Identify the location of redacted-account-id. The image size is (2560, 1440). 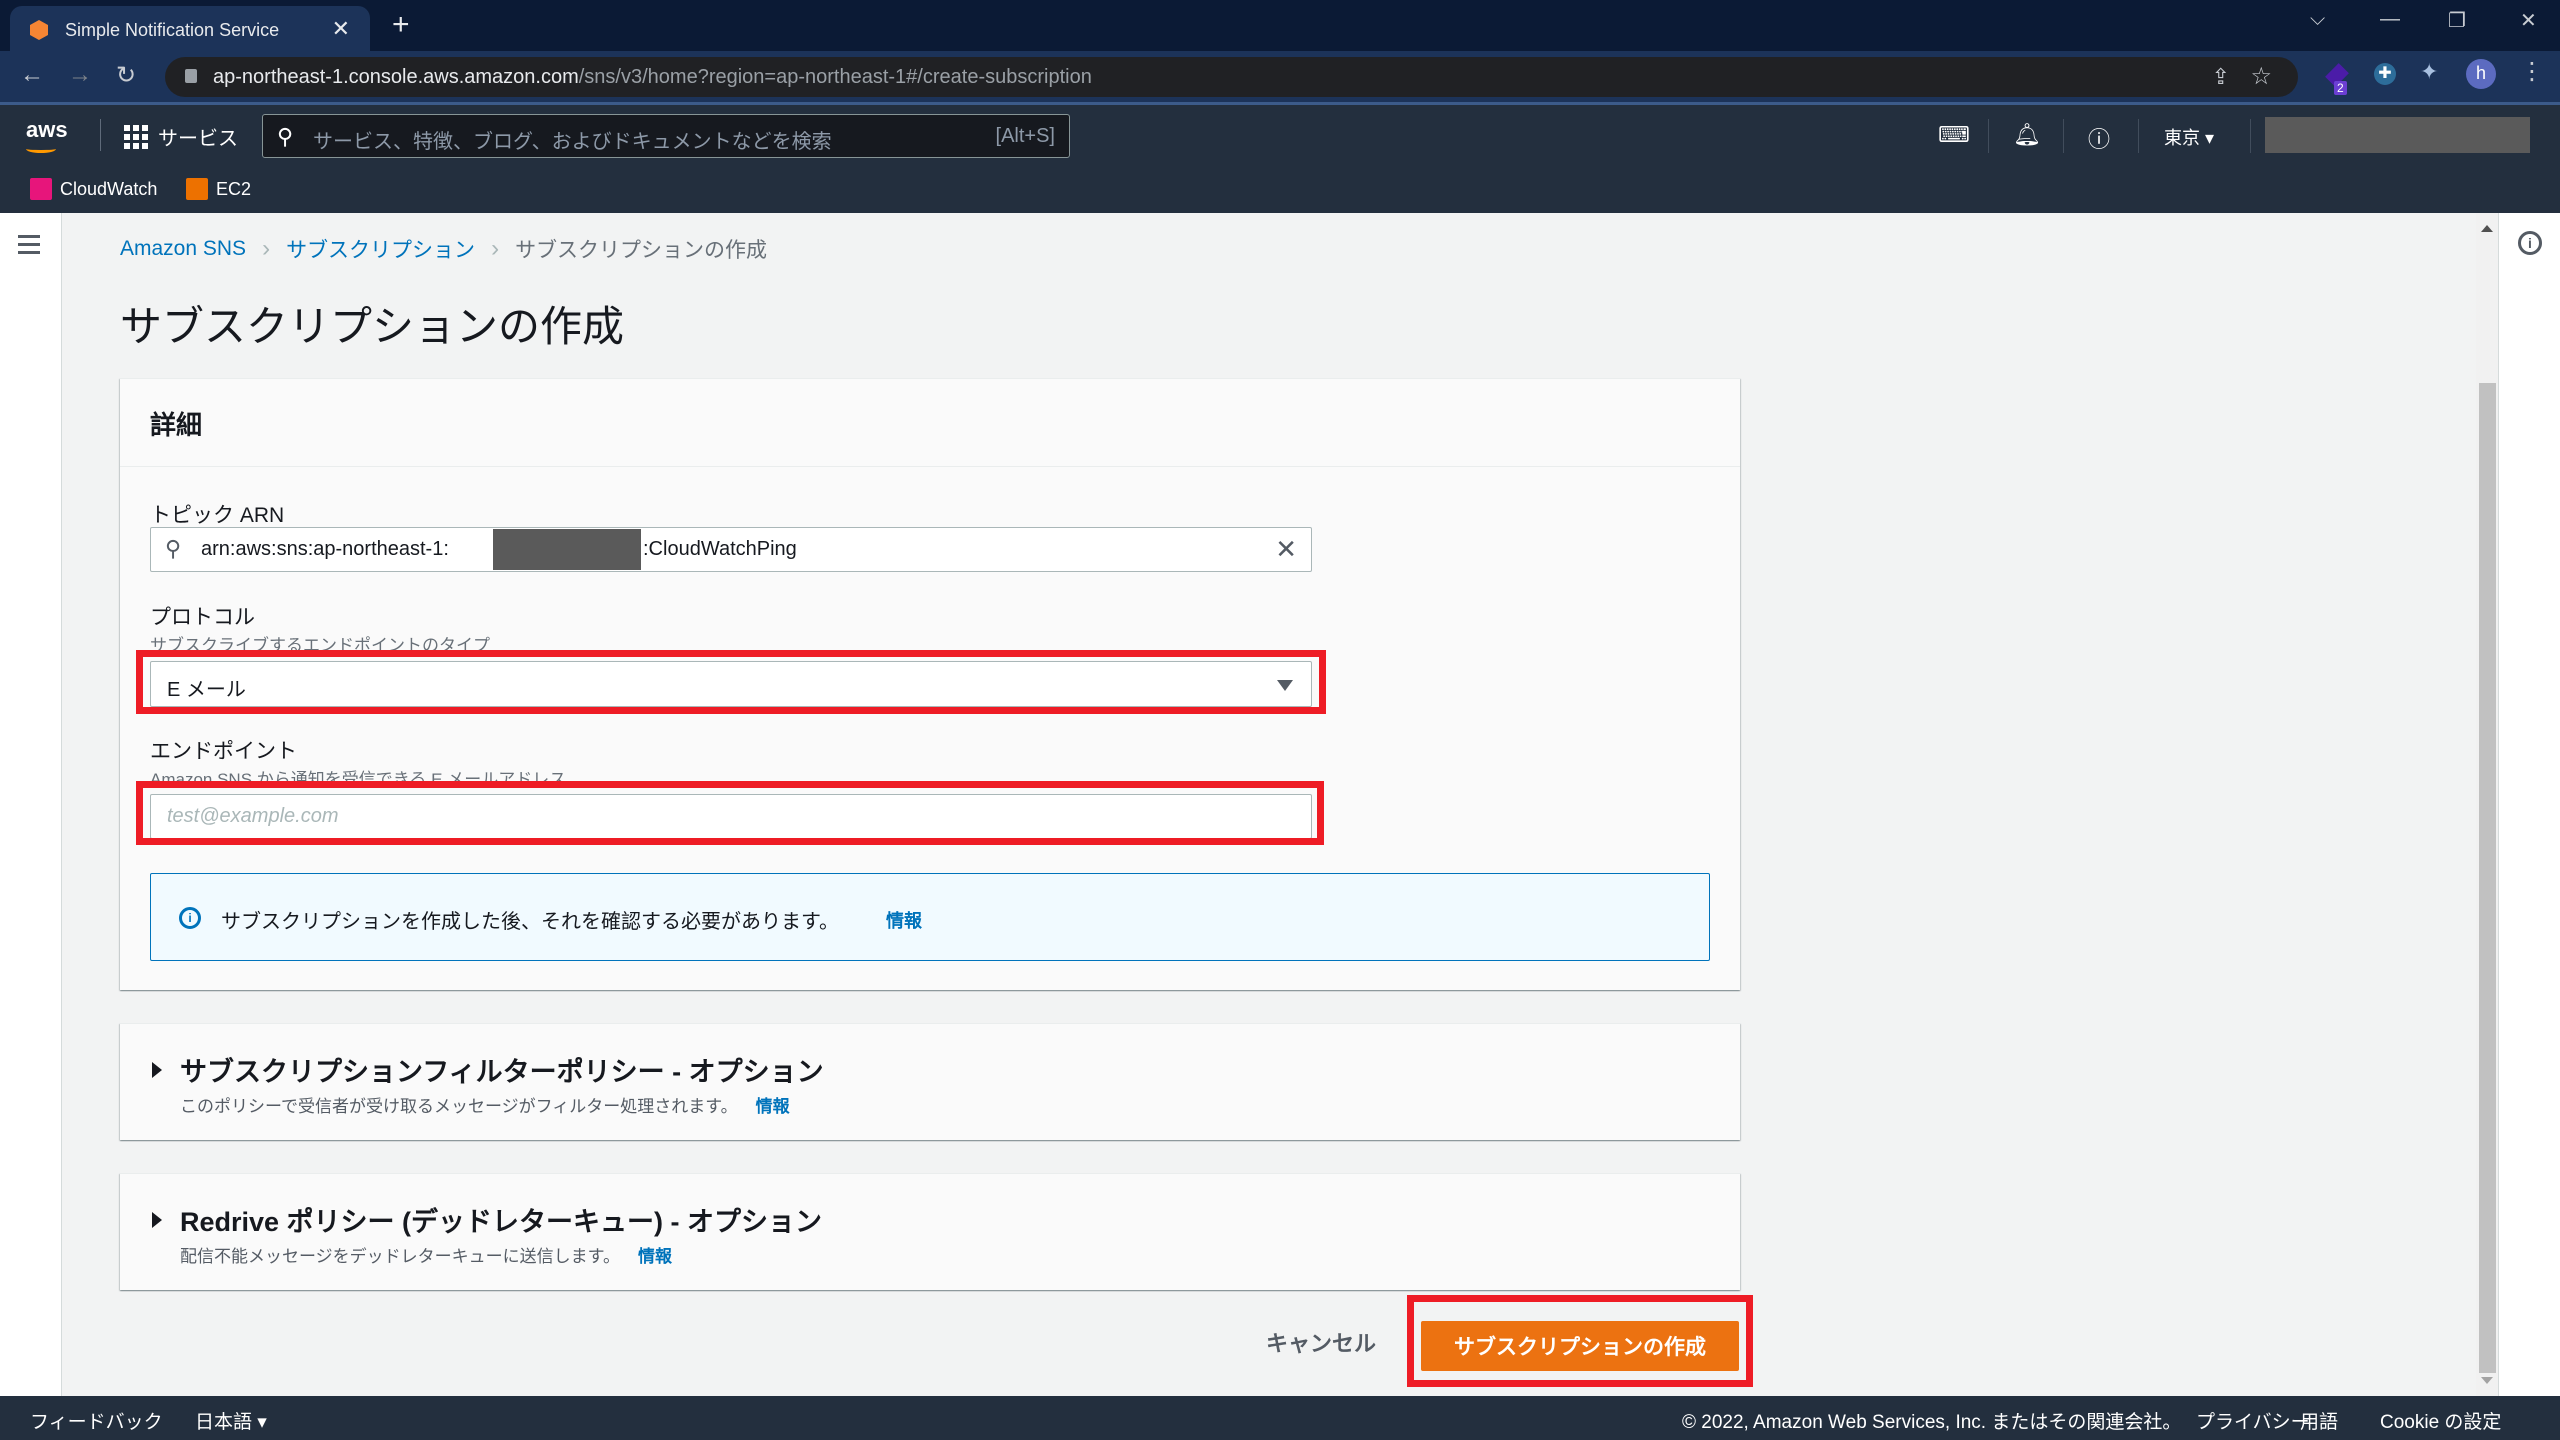
(567, 549).